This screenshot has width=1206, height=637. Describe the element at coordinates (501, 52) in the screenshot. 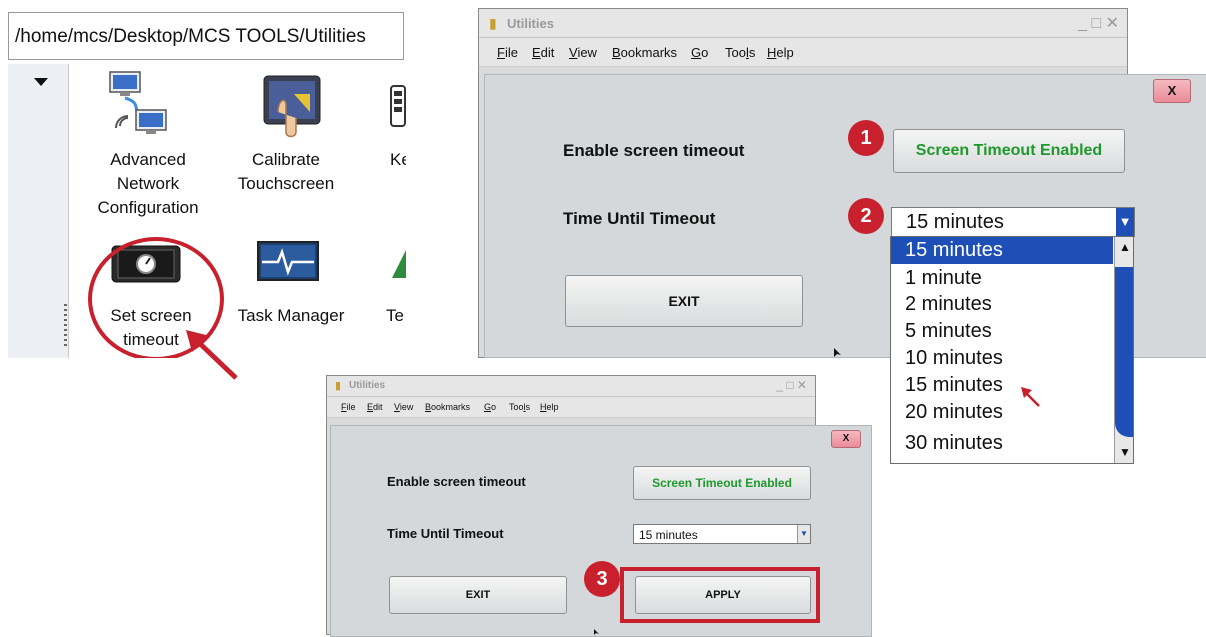

I see `menu-mnemonic: F` at that location.